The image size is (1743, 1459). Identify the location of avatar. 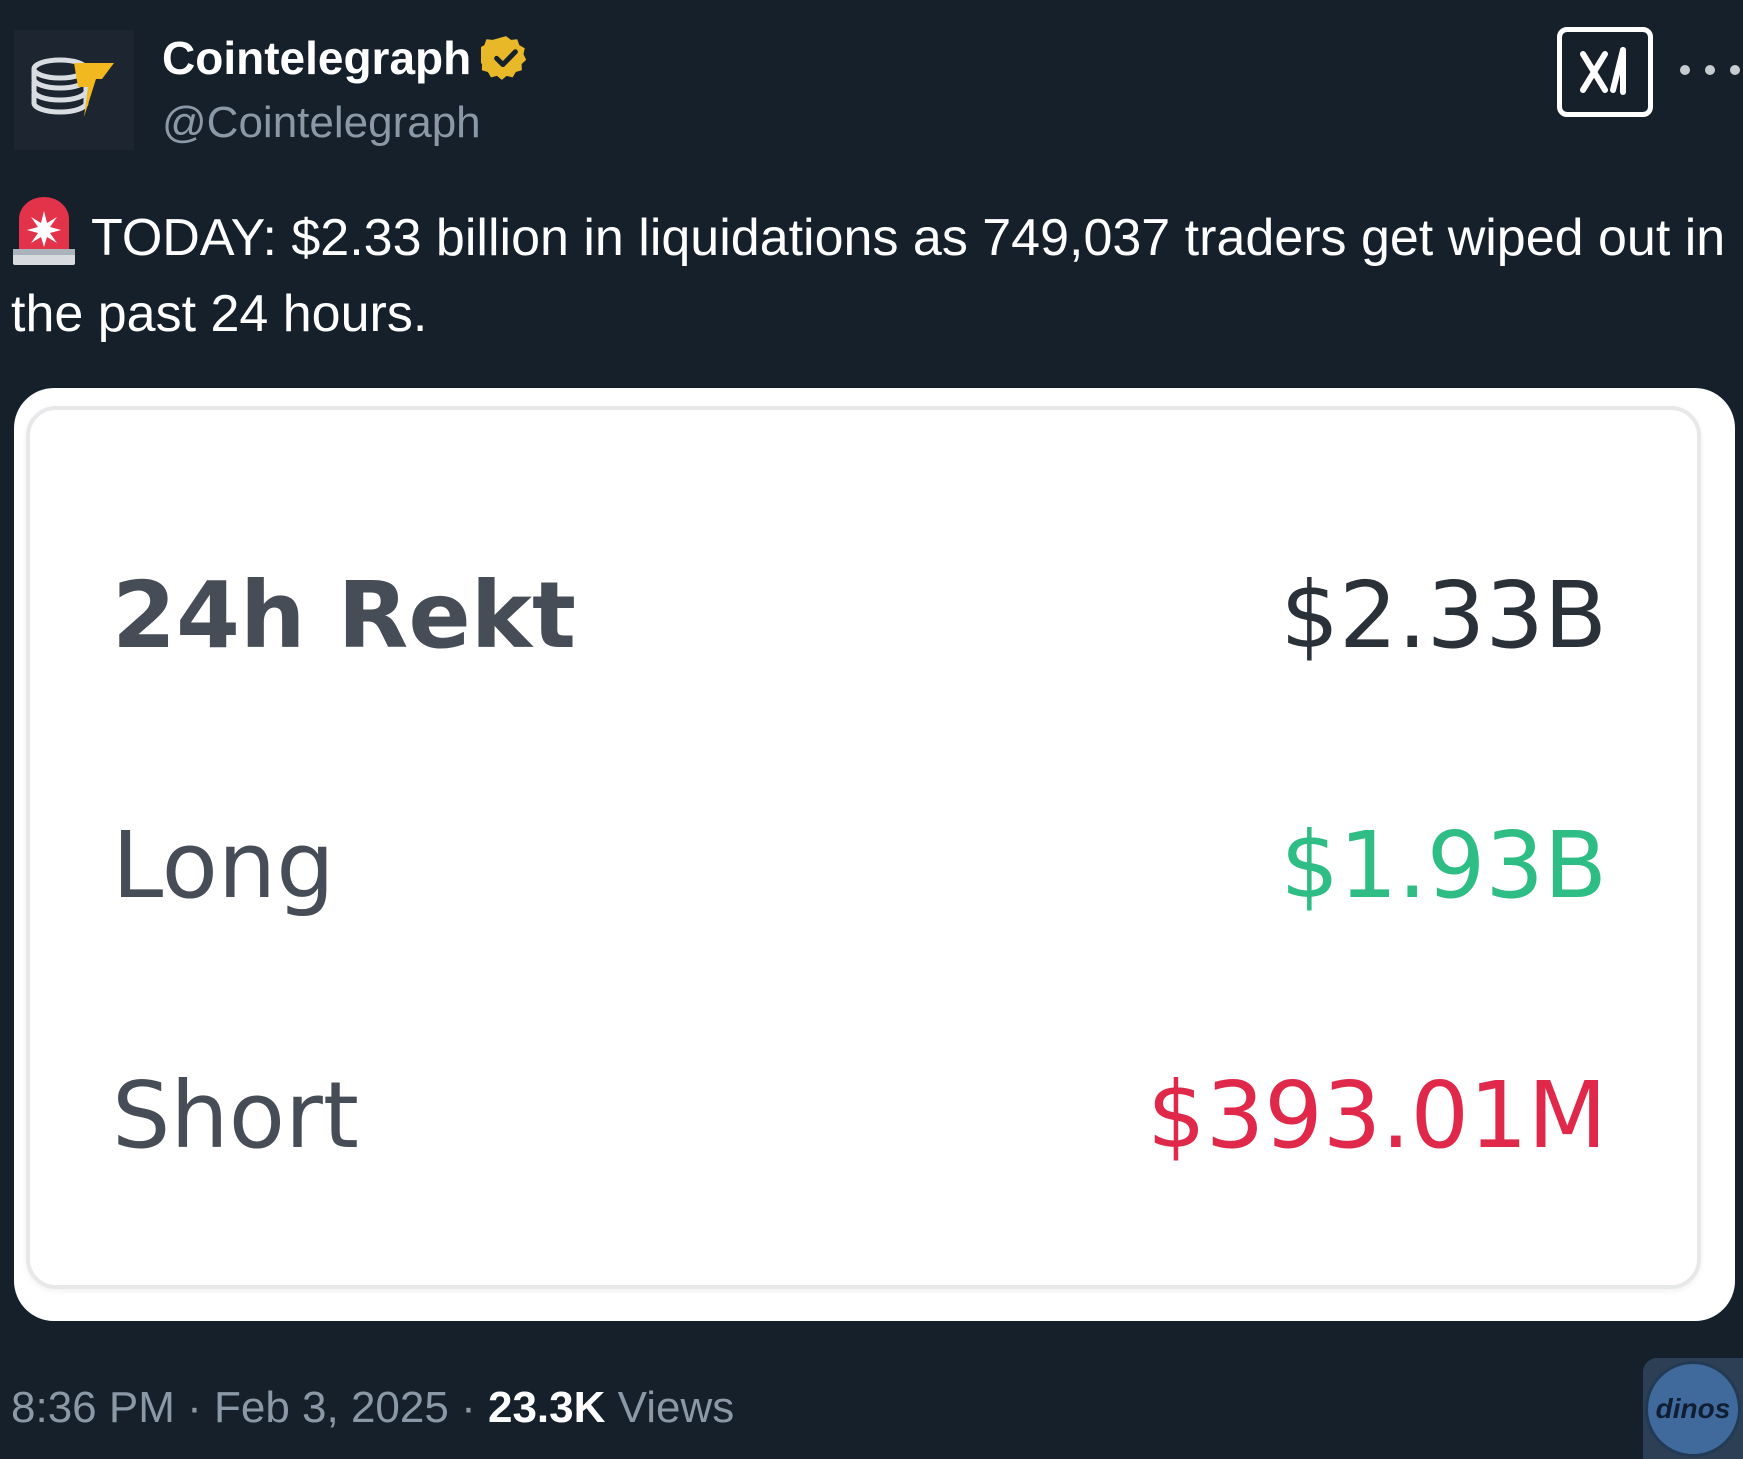
(74, 90).